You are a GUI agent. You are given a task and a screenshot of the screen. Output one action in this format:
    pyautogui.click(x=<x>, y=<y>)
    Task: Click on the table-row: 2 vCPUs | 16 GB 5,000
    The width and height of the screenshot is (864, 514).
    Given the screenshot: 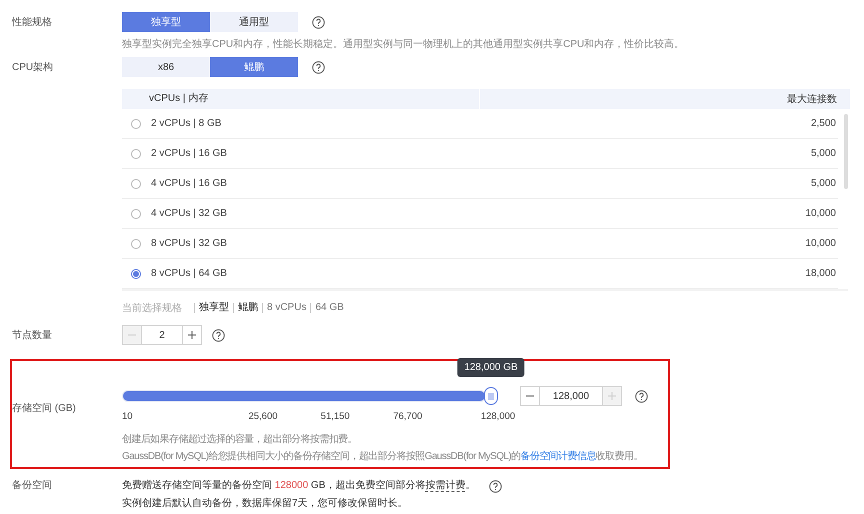 What is the action you would take?
    pyautogui.click(x=480, y=154)
    